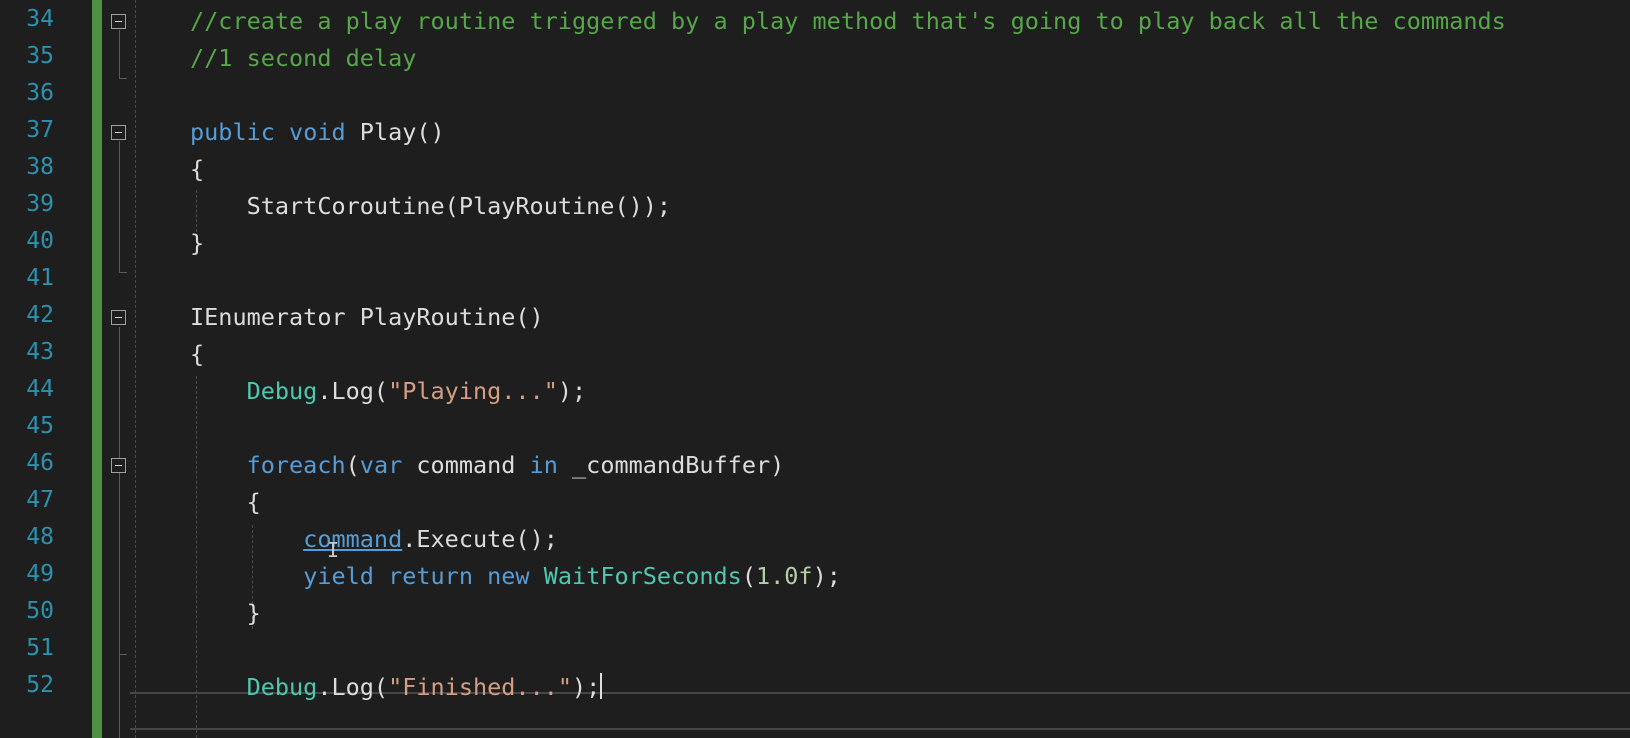 Image resolution: width=1630 pixels, height=738 pixels. What do you see at coordinates (296, 465) in the screenshot?
I see `code-token: foreach` at bounding box center [296, 465].